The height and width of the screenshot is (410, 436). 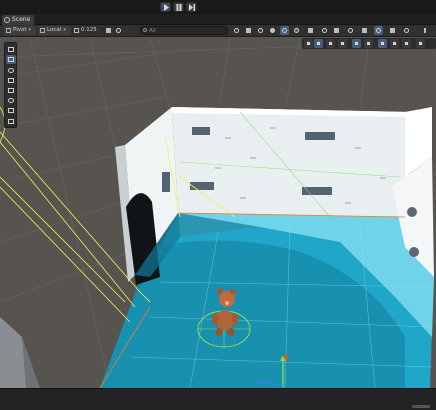 I want to click on camera-icon, so click(x=392, y=30).